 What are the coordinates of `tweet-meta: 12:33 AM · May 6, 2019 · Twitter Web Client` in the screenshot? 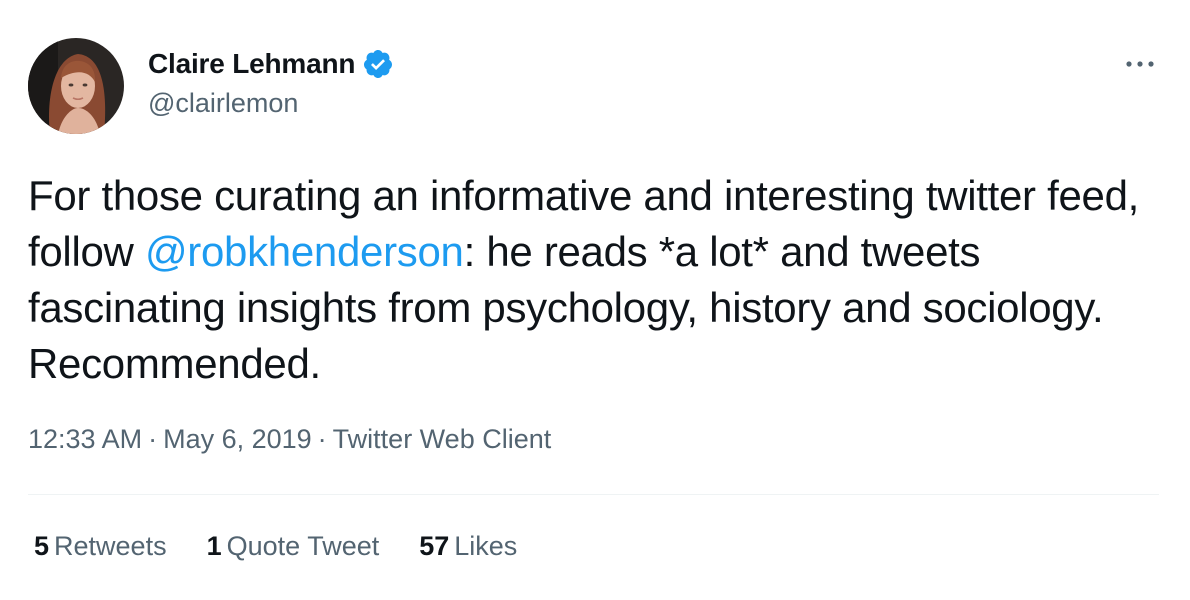 It's located at (289, 439).